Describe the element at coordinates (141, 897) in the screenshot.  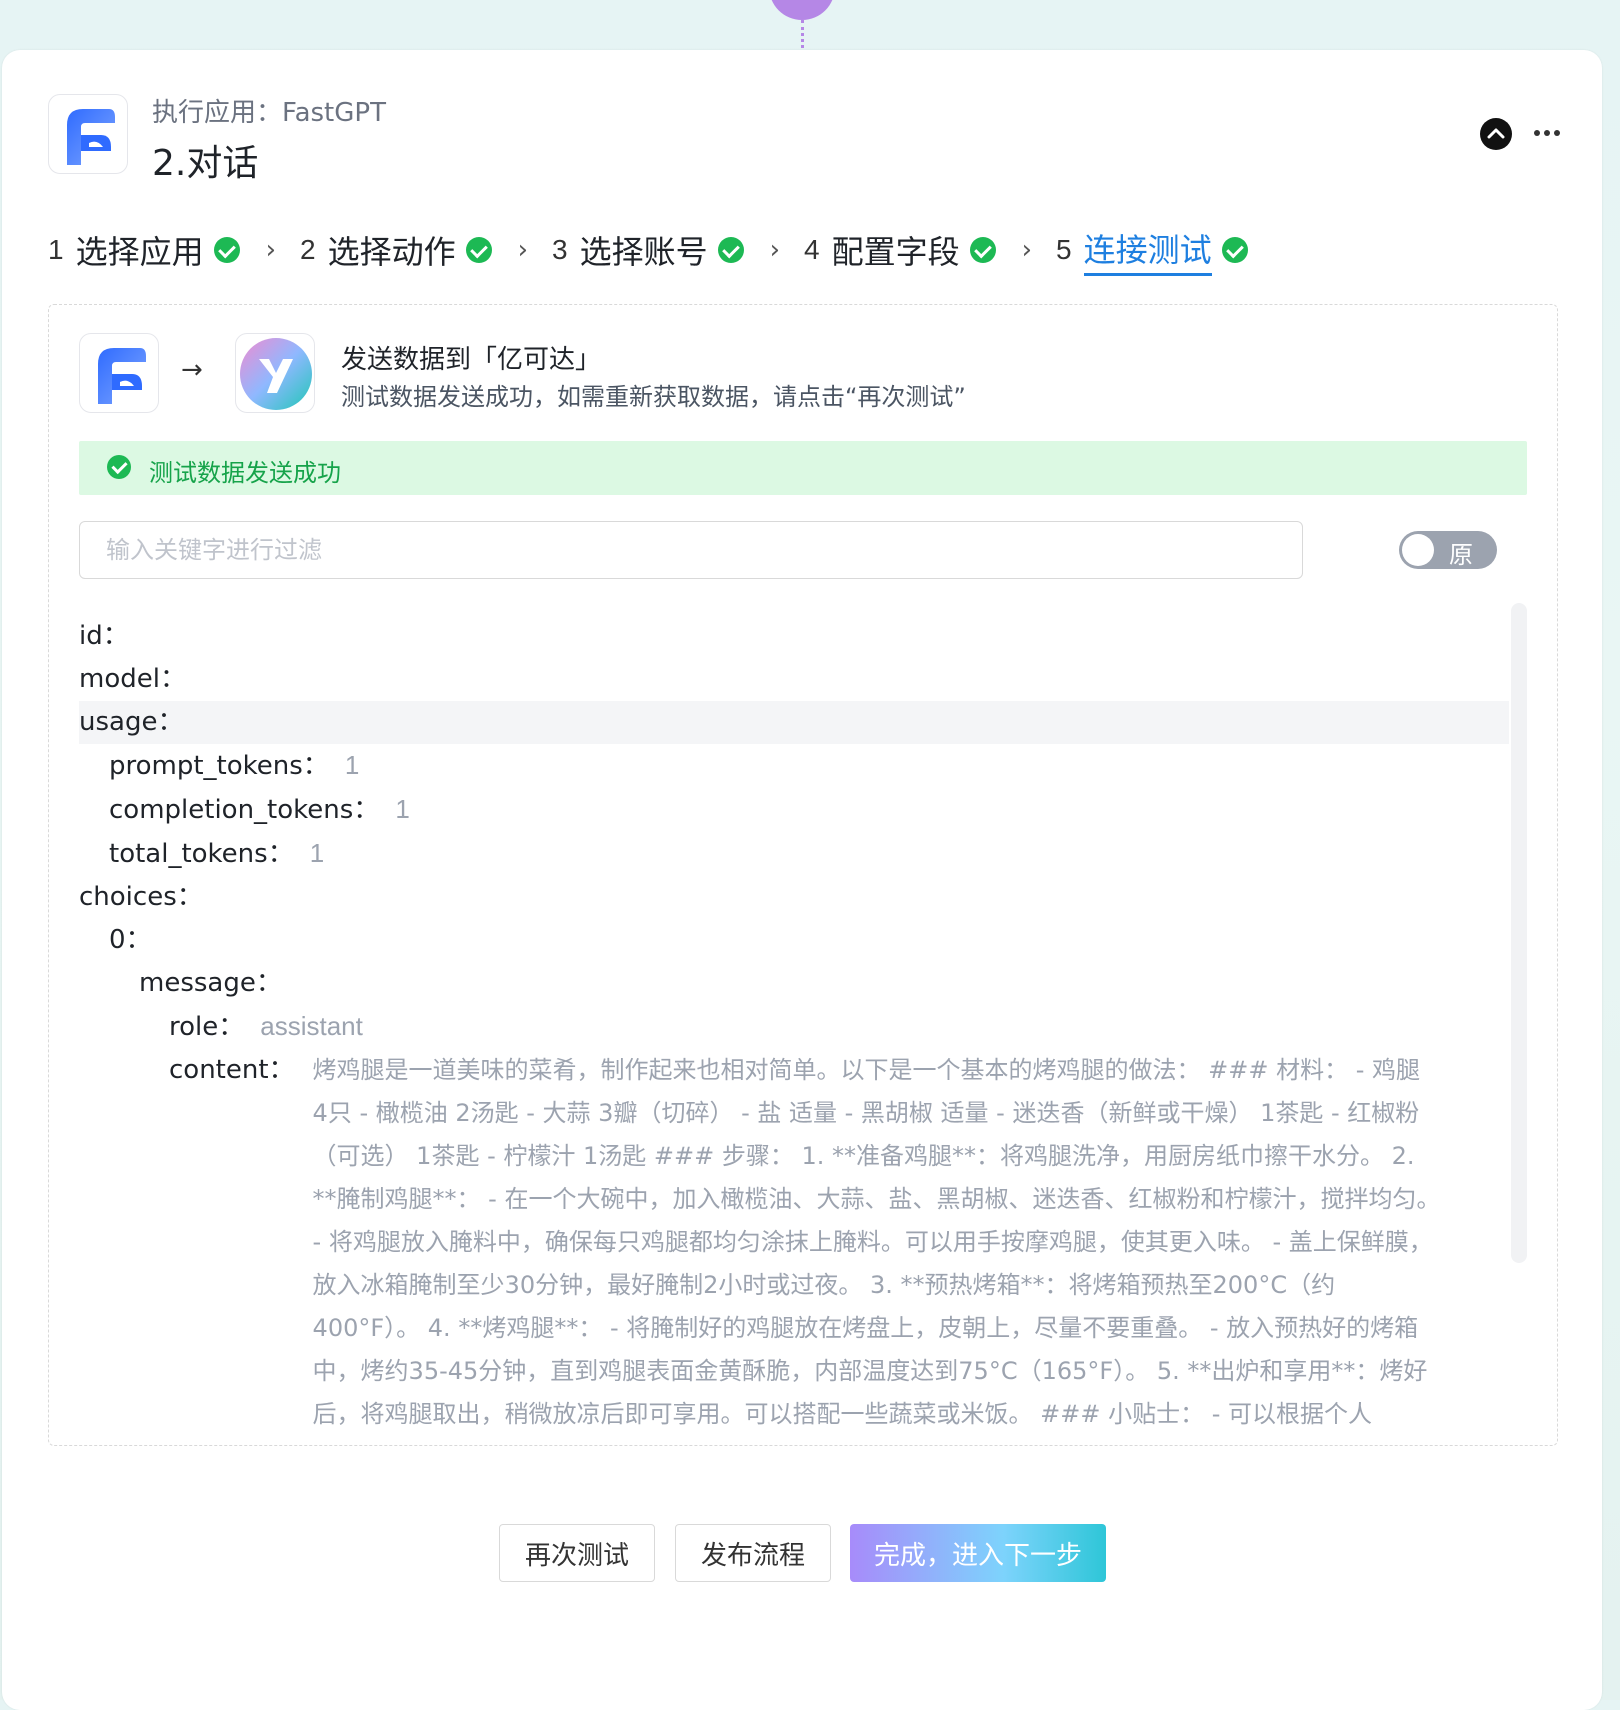
I see `tree-key: choices：` at that location.